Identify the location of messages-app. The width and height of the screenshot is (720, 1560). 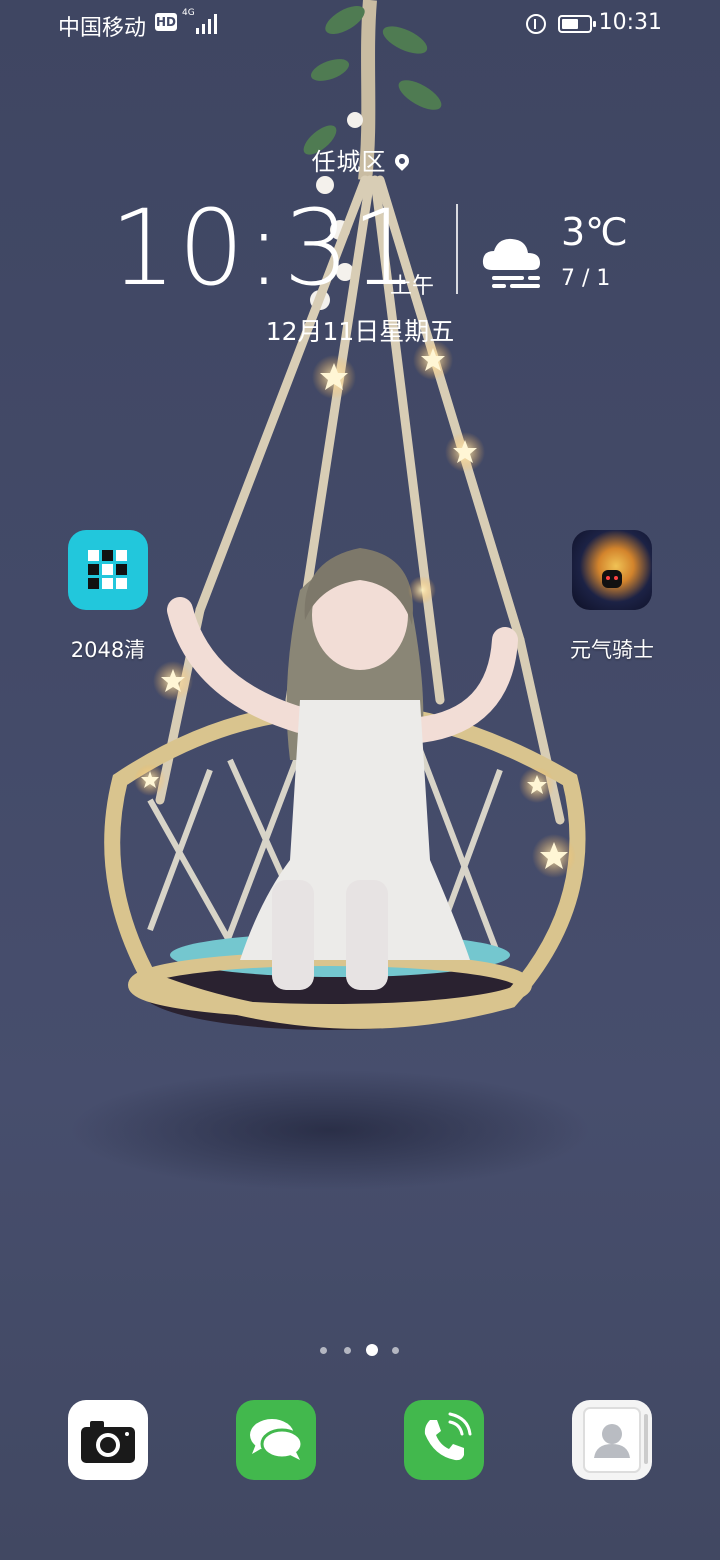
(276, 1440).